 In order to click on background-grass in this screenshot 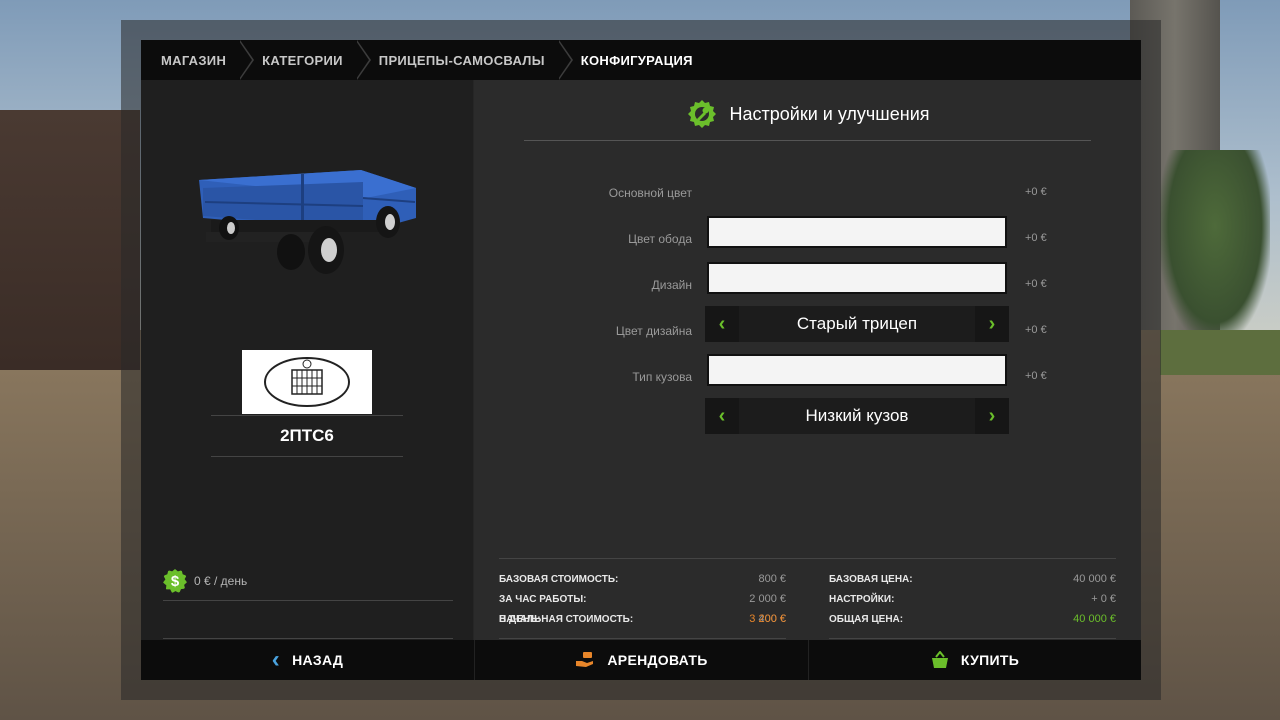, I will do `click(1220, 352)`.